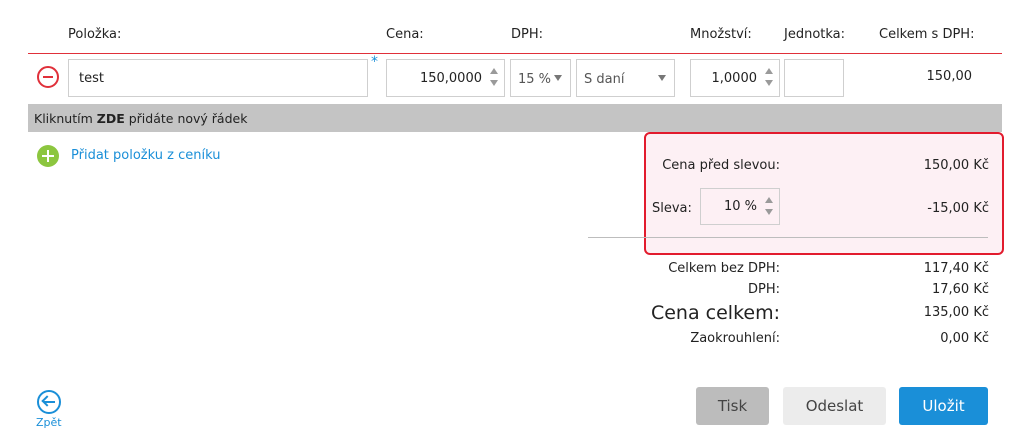 The height and width of the screenshot is (438, 1023). What do you see at coordinates (956, 312) in the screenshot?
I see `grand-total-value: 135,00 Kč` at bounding box center [956, 312].